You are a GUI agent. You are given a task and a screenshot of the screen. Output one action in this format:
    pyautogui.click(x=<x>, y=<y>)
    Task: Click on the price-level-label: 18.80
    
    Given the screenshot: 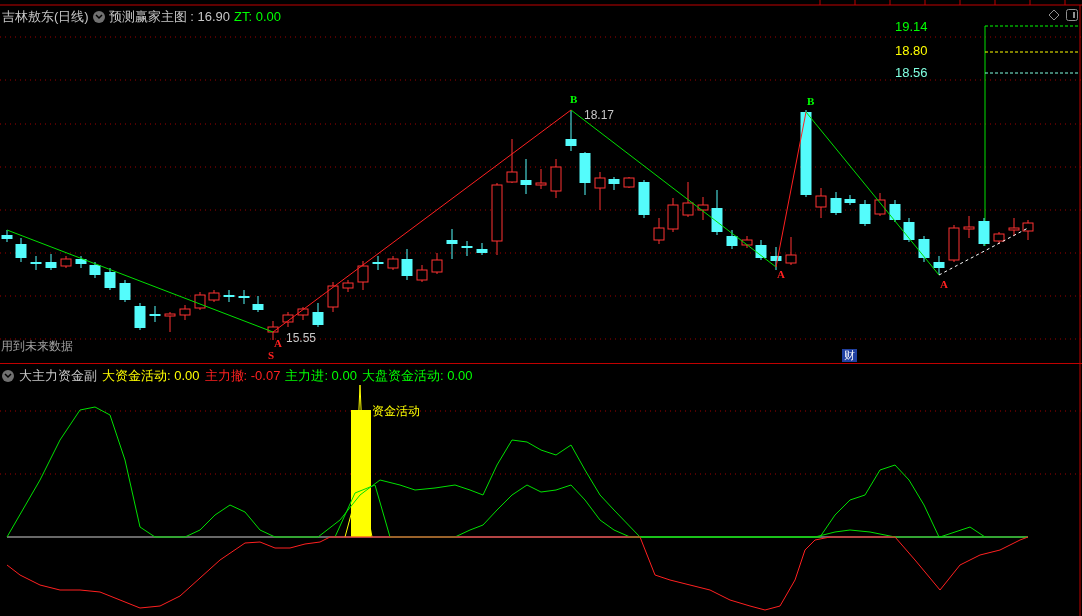 What is the action you would take?
    pyautogui.click(x=911, y=50)
    